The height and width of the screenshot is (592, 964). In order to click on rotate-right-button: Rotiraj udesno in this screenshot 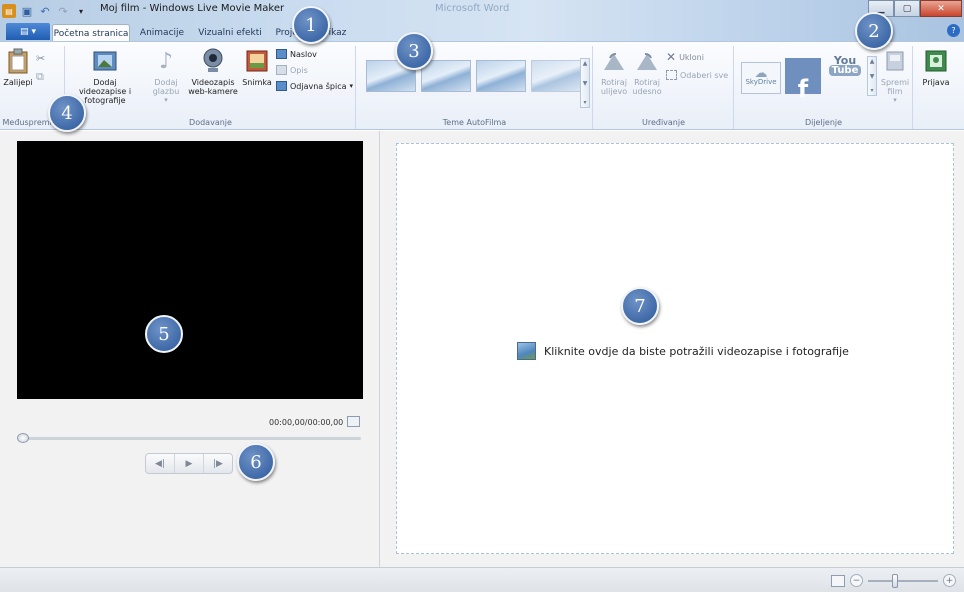, I will do `click(647, 71)`.